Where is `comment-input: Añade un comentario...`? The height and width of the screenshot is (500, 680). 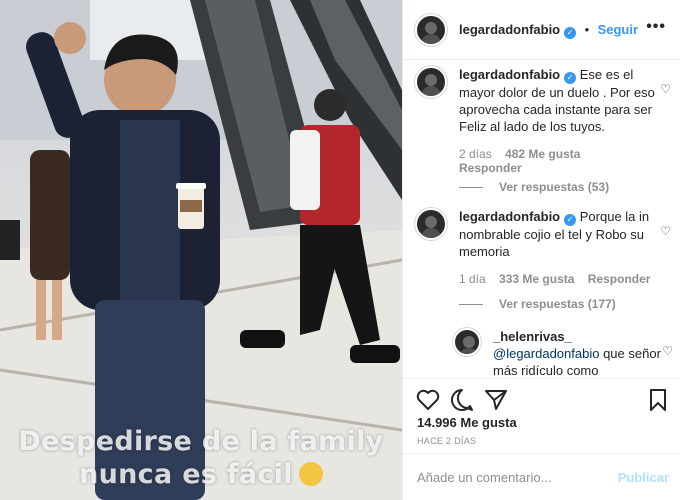 comment-input: Añade un comentario... is located at coordinates (484, 477).